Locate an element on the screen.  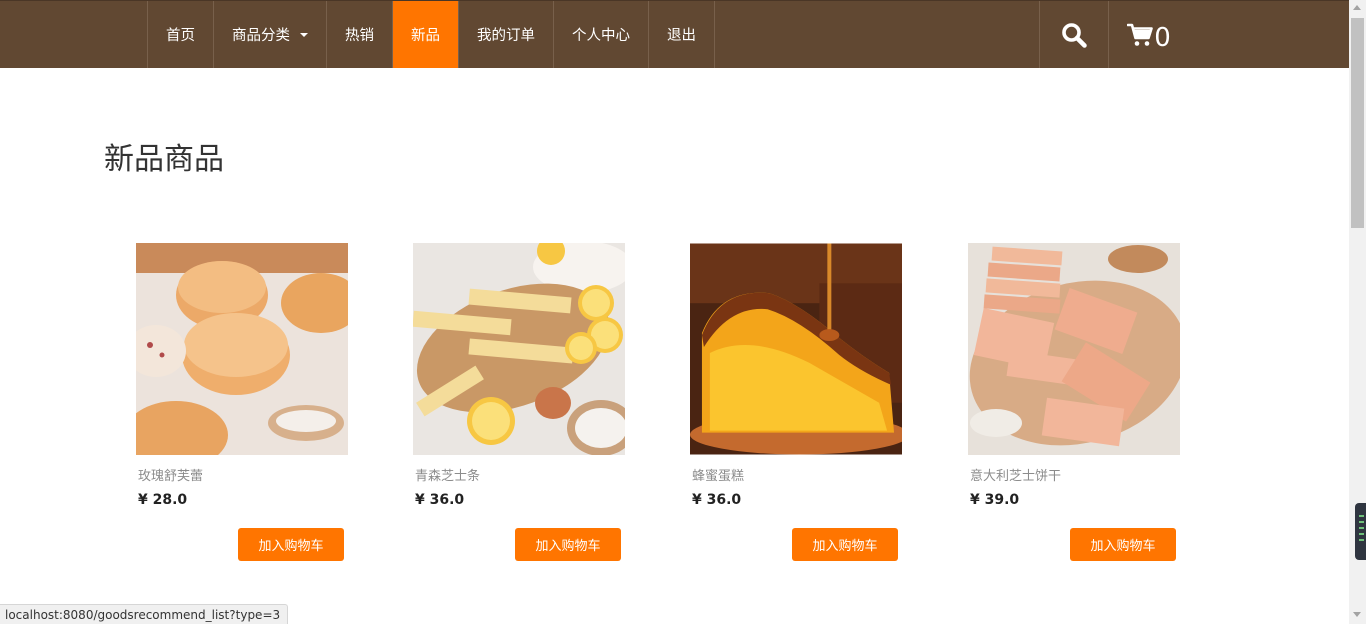
side-widget-tab is located at coordinates (1360, 531).